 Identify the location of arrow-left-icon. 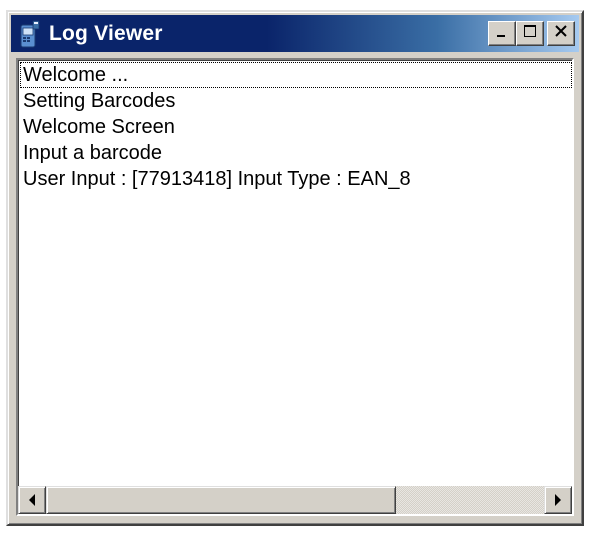
(32, 500).